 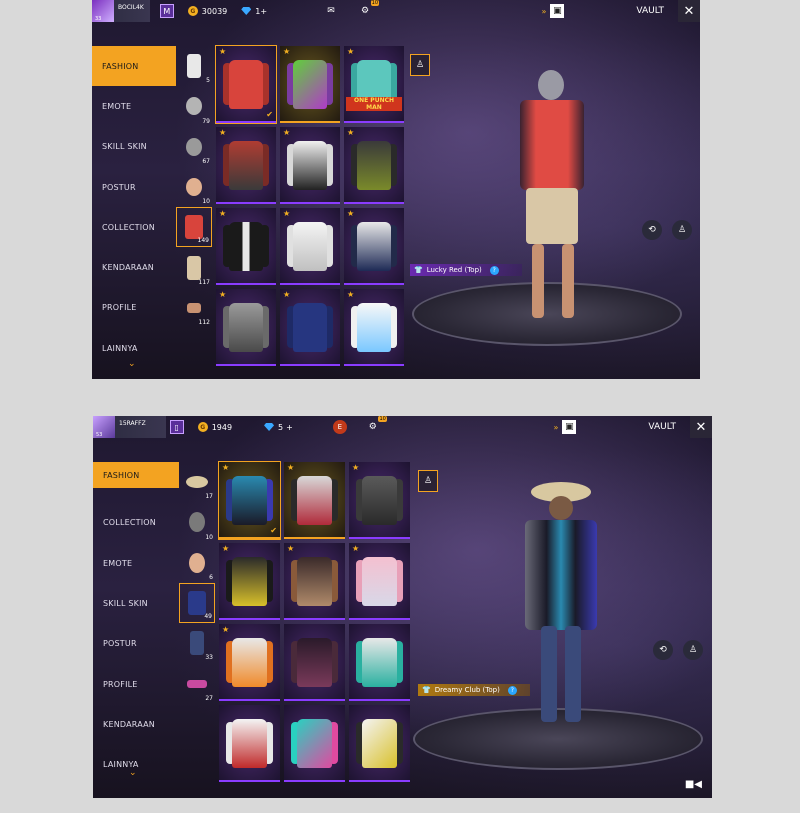 I want to click on player-profile: 53 15RAFFZ, so click(x=129, y=427).